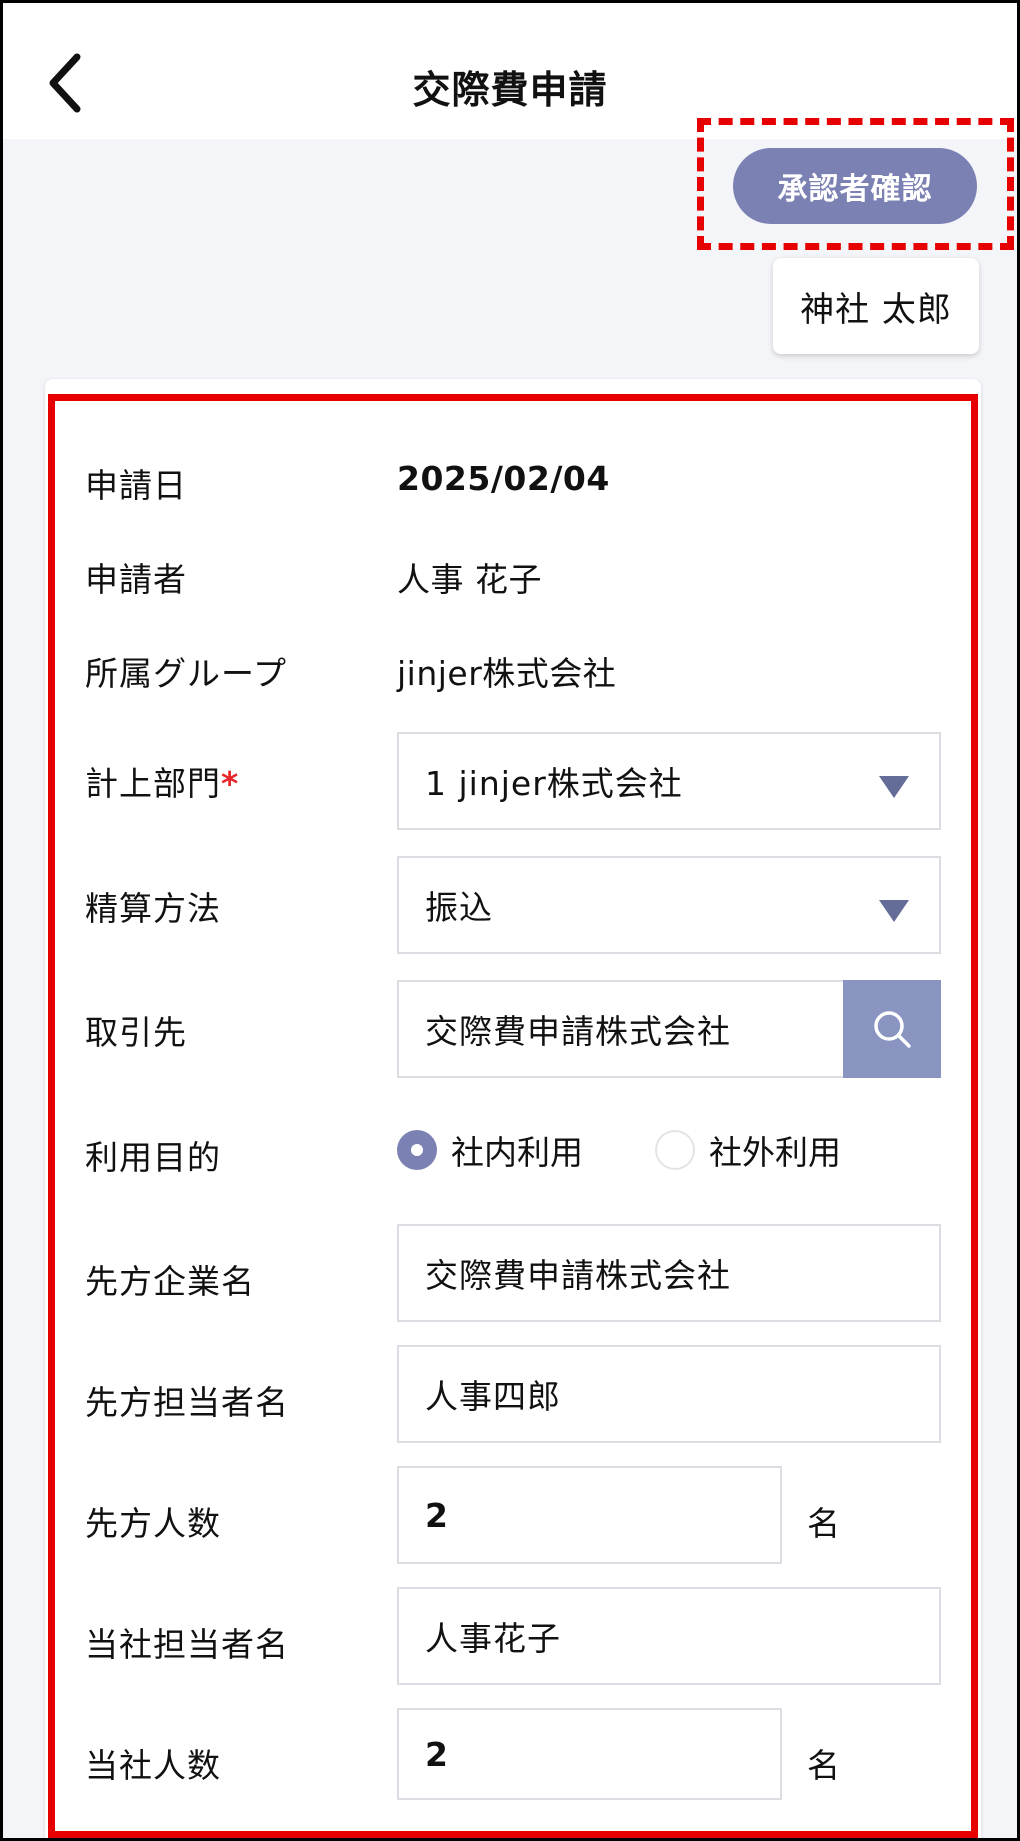 Image resolution: width=1020 pixels, height=1841 pixels. I want to click on dept-label: 計上部門*, so click(162, 781).